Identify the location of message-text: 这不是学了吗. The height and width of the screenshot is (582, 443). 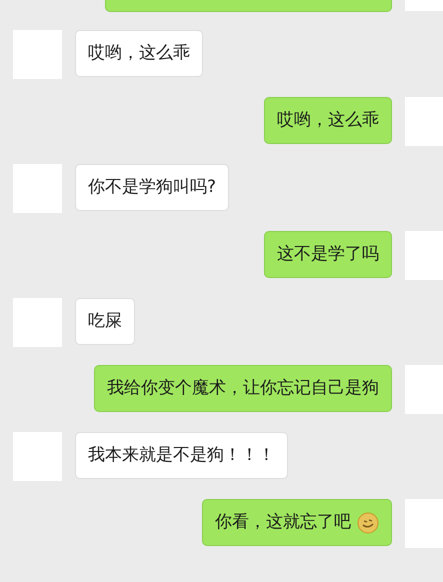
(328, 254).